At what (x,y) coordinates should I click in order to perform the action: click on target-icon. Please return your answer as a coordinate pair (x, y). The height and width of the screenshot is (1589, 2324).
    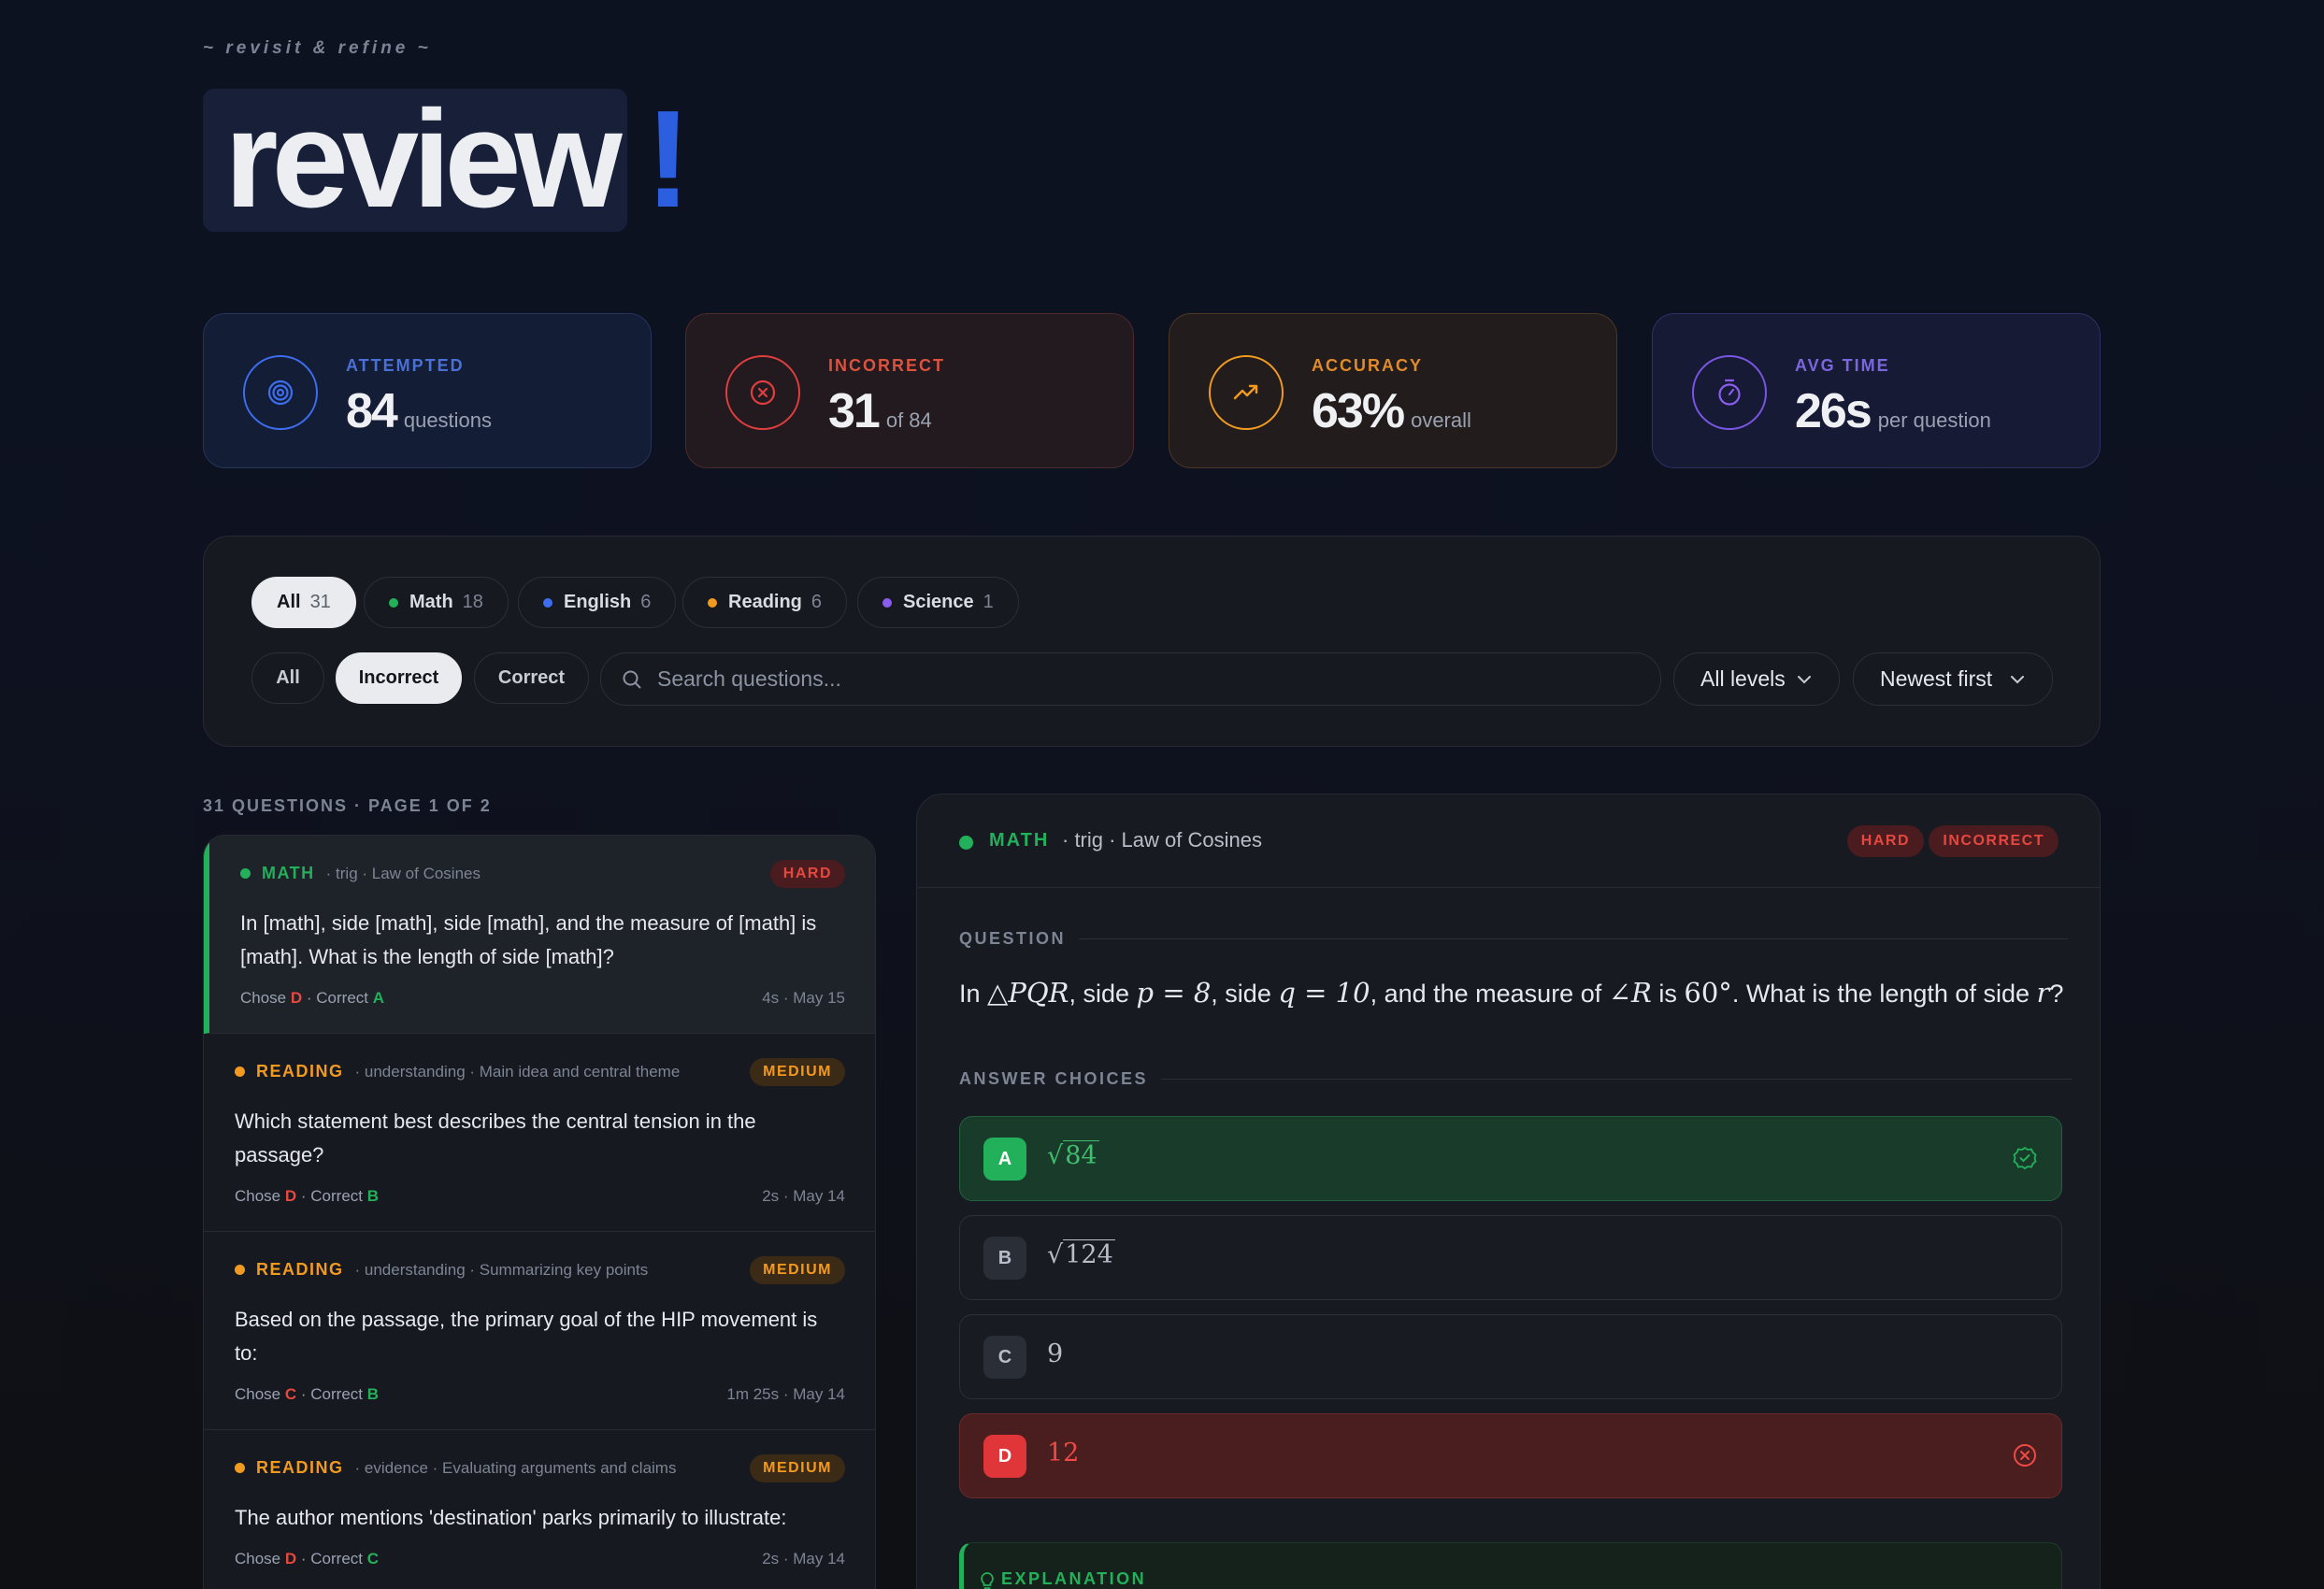
    Looking at the image, I should click on (280, 392).